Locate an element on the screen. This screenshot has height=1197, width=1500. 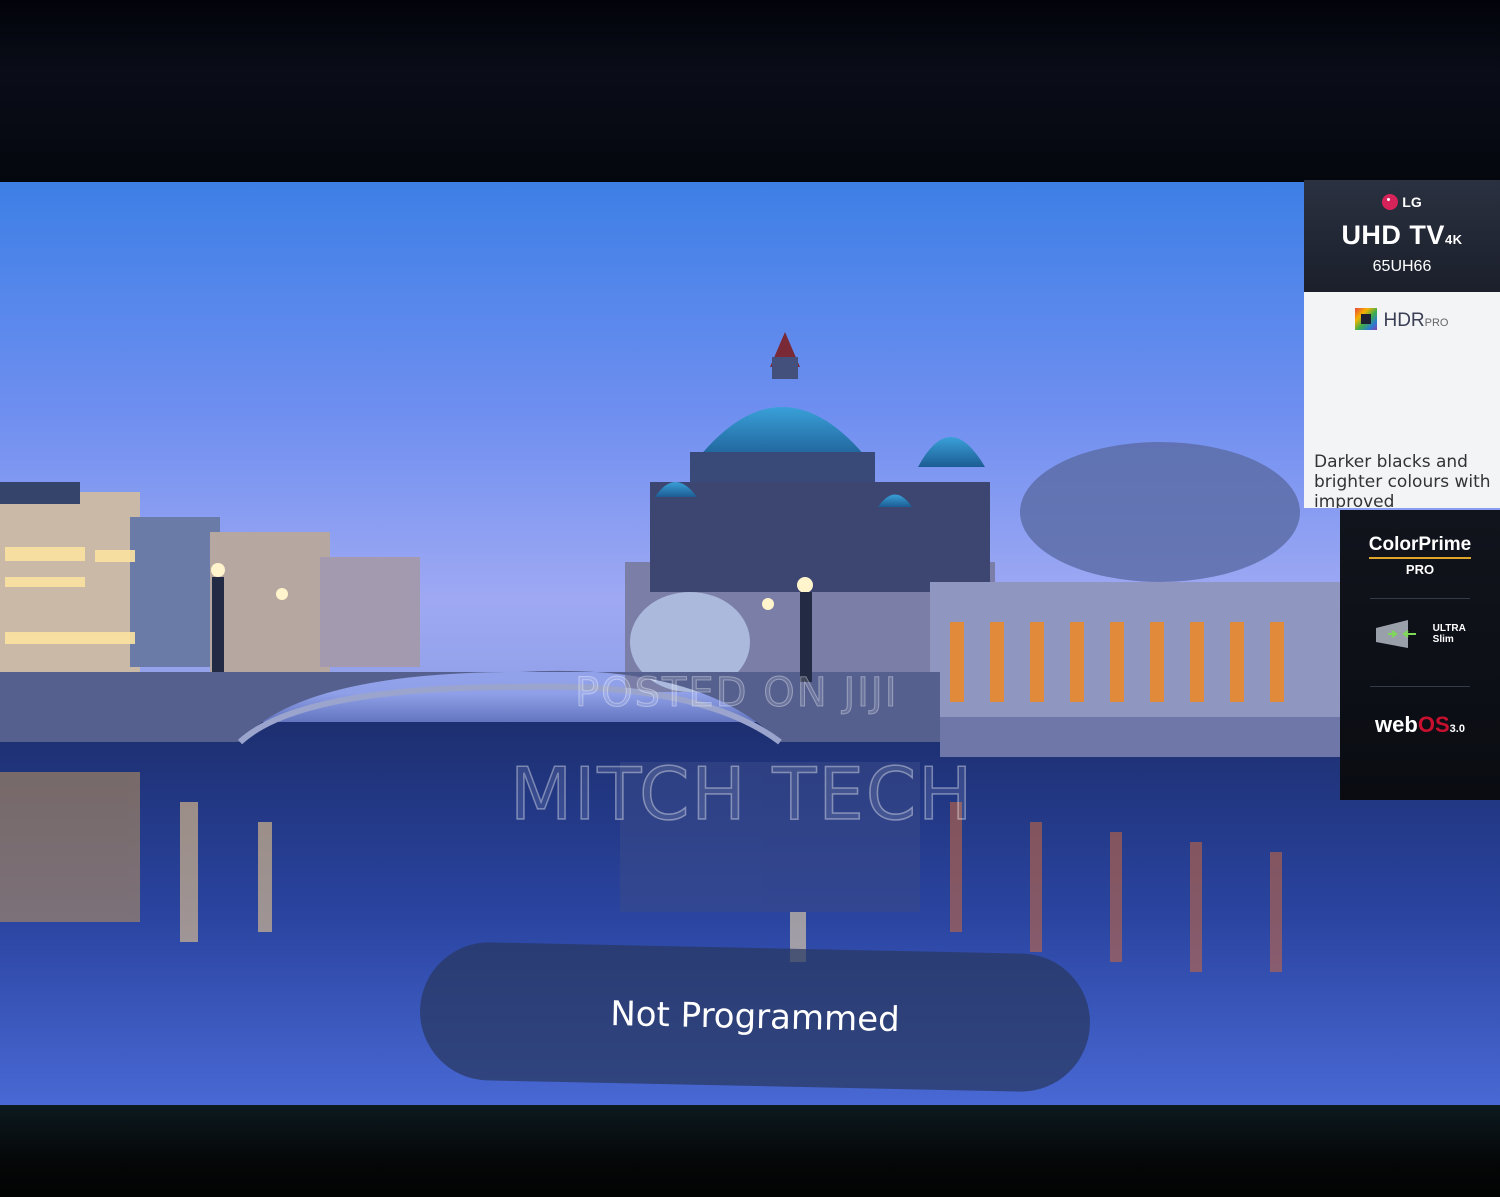
ultra-slim-text: ULTRA Slim is located at coordinates (1449, 634).